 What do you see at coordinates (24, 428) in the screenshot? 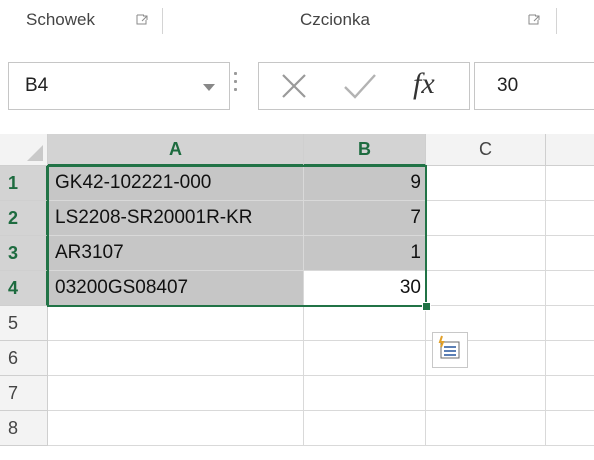
I see `row-header-8: 8` at bounding box center [24, 428].